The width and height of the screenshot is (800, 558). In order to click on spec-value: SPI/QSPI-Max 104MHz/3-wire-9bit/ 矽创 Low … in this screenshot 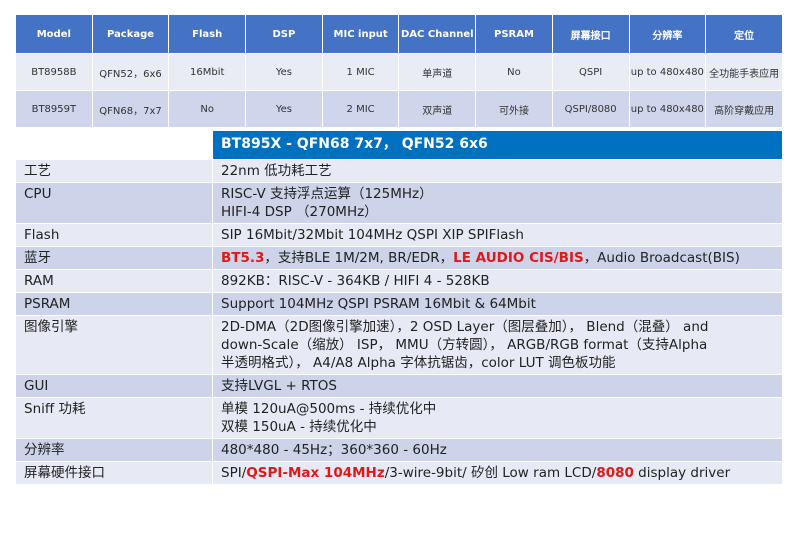, I will do `click(497, 473)`.